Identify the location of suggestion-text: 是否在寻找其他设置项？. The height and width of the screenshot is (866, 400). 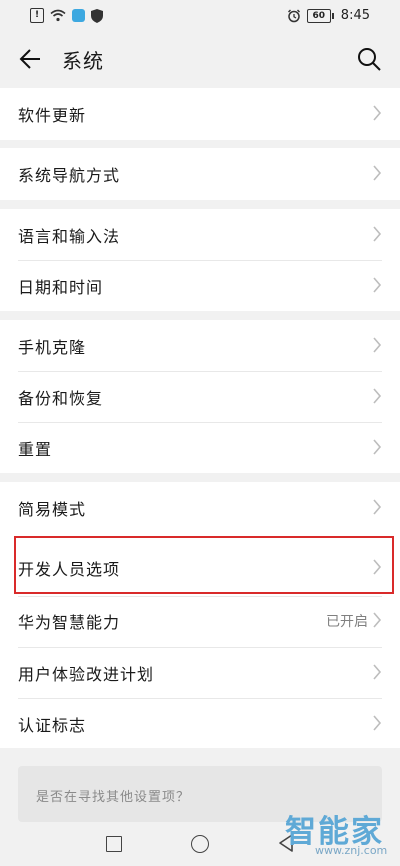
(113, 797).